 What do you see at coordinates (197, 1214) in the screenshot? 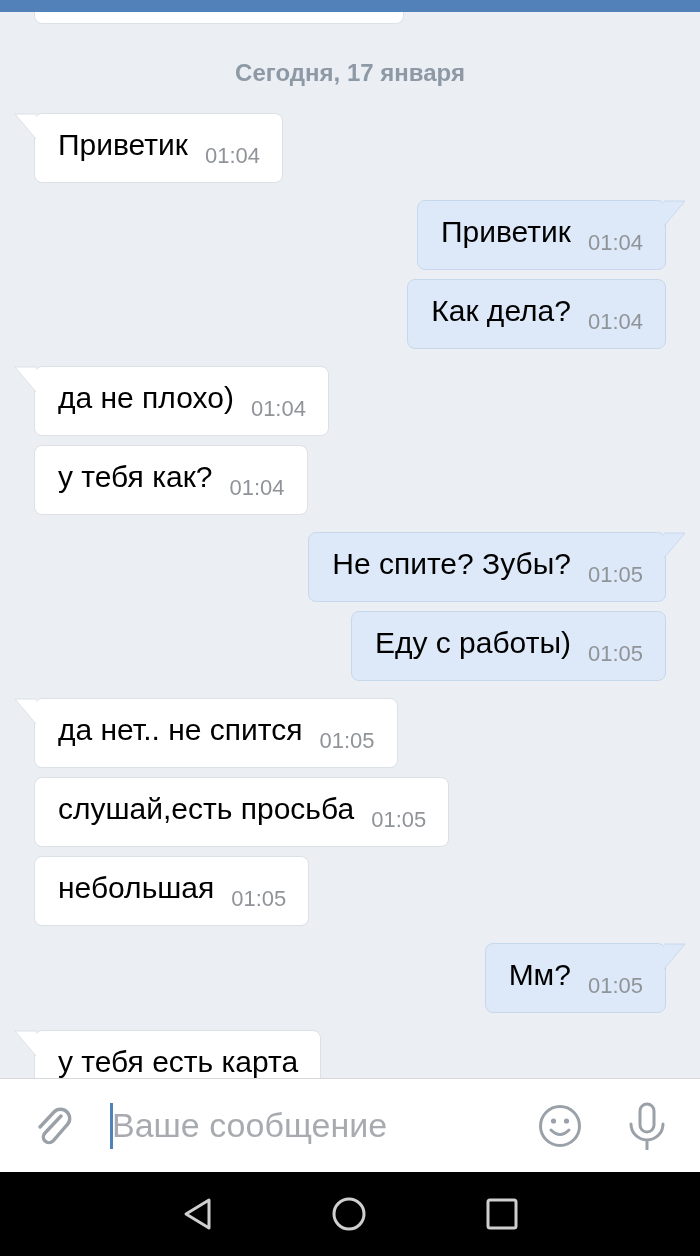
I see `back-icon` at bounding box center [197, 1214].